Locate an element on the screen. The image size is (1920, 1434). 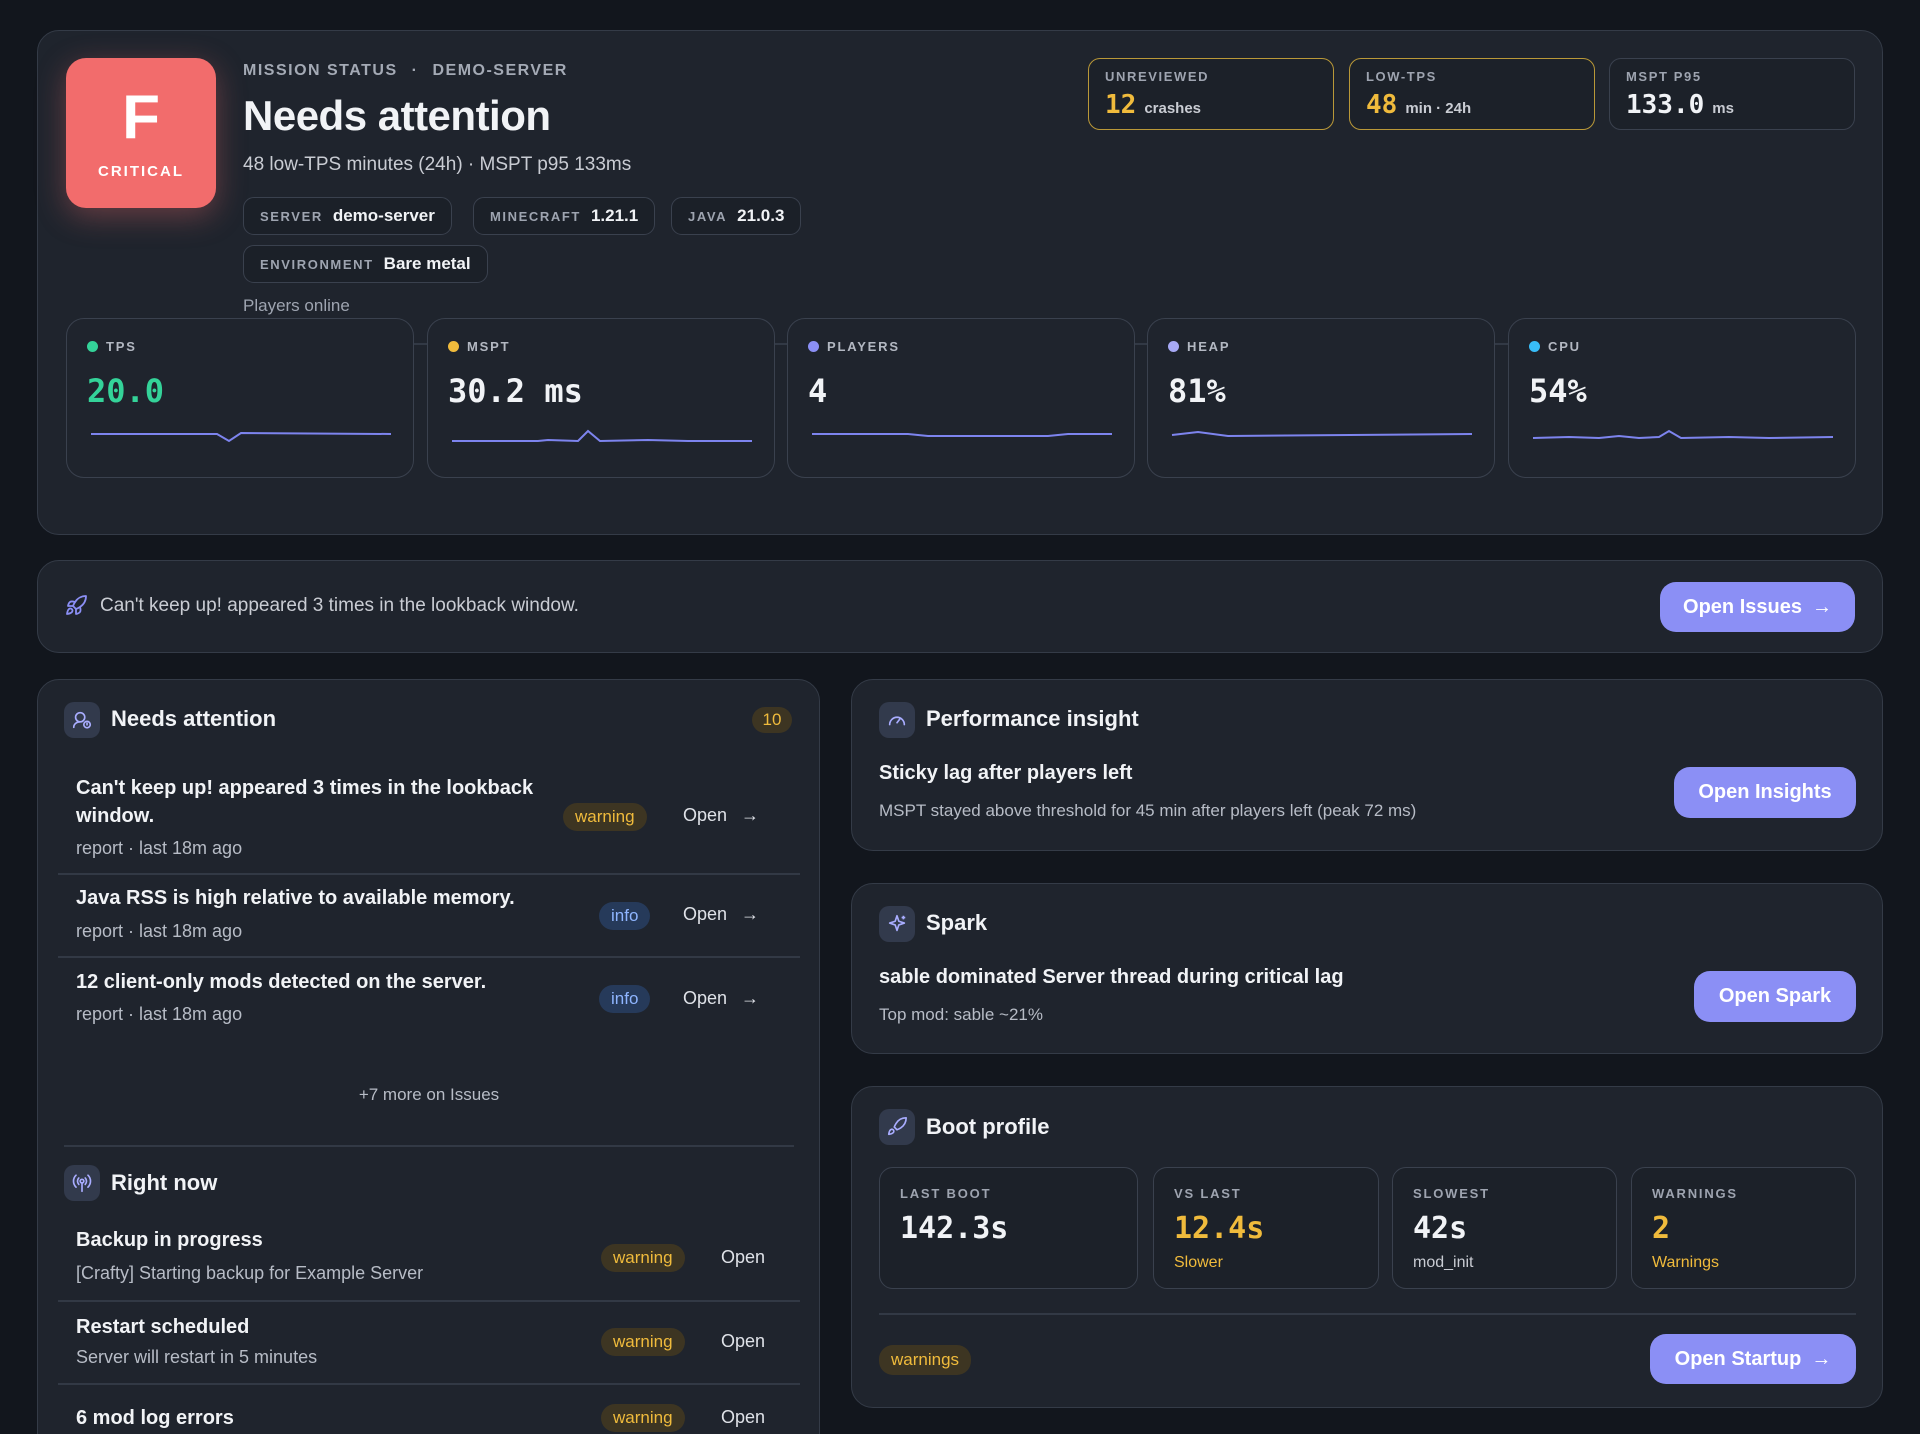
broadcast-icon is located at coordinates (82, 1183).